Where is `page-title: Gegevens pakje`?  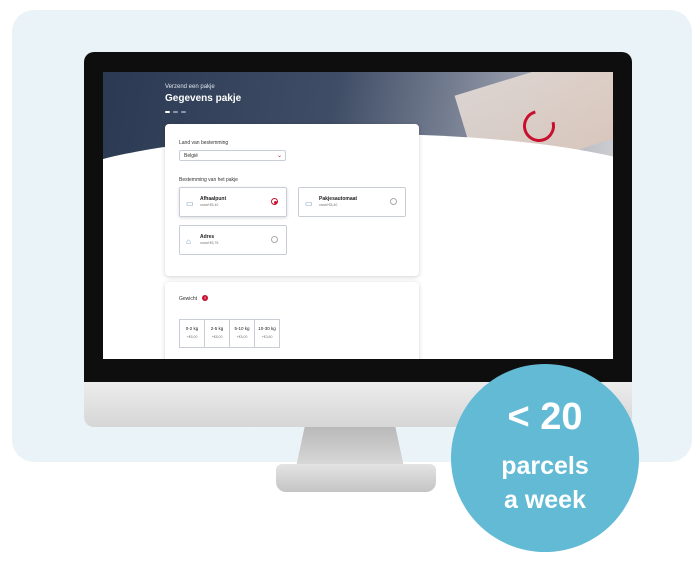 page-title: Gegevens pakje is located at coordinates (203, 98).